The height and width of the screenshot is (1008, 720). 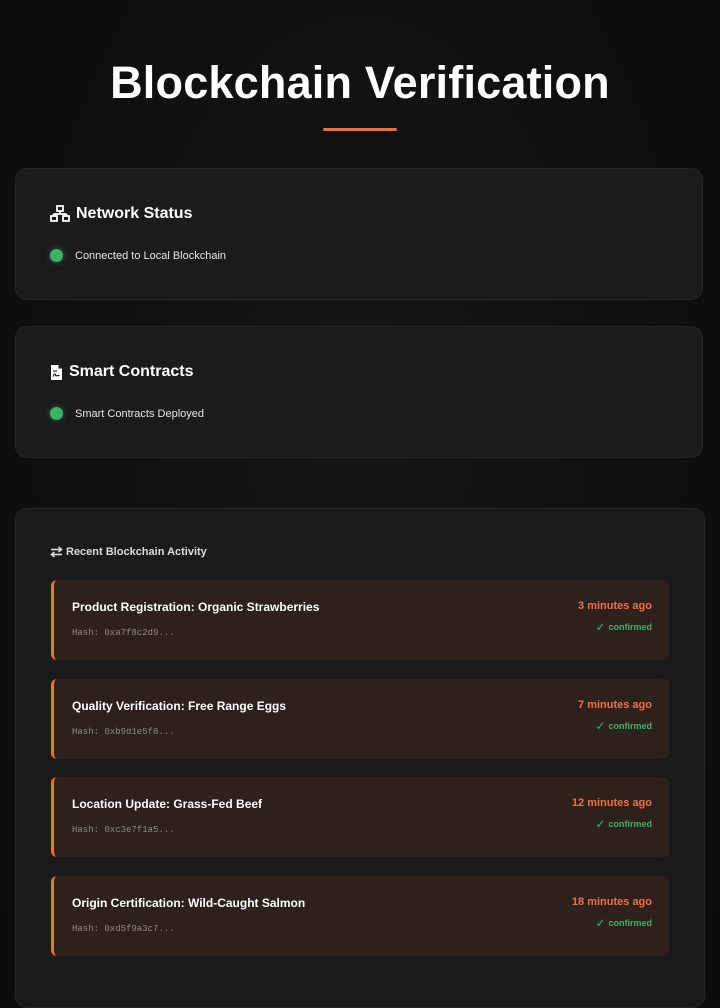 What do you see at coordinates (611, 803) in the screenshot?
I see `activity-item-time: 12 minutes ago` at bounding box center [611, 803].